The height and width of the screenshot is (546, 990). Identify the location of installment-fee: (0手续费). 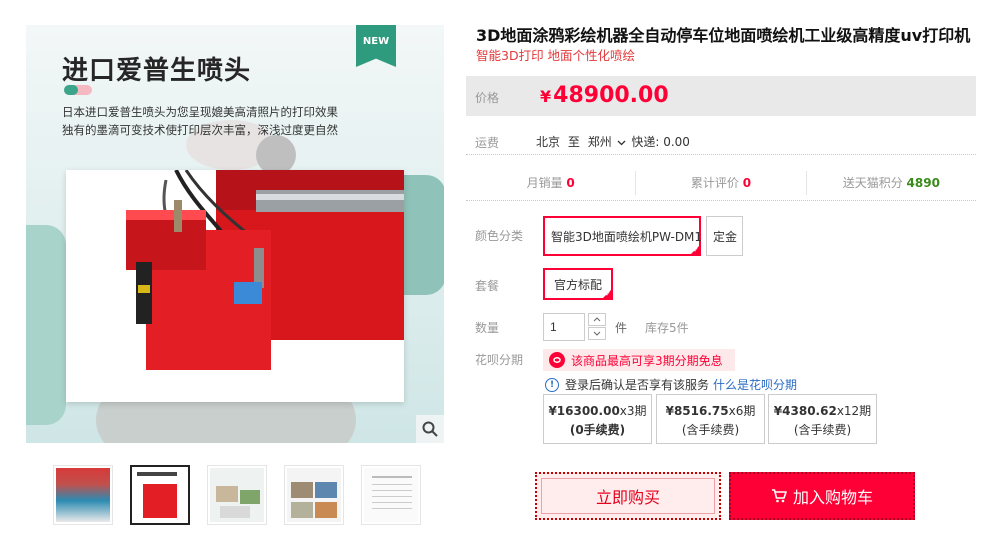
(597, 430).